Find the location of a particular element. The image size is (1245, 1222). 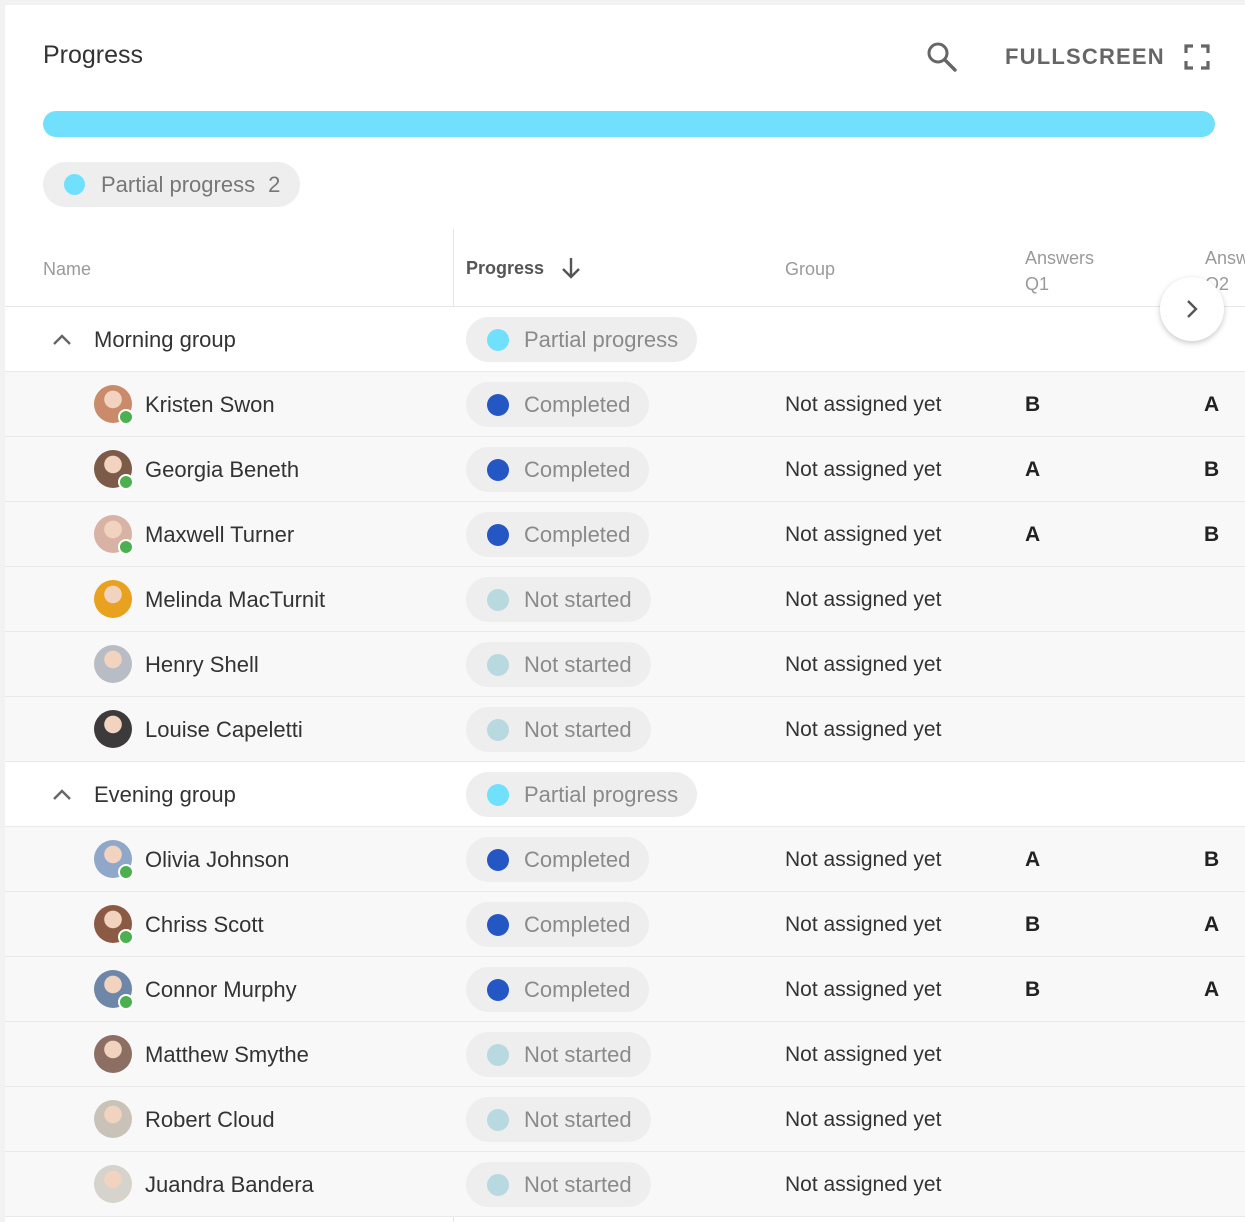

student-name: Robert Cloud is located at coordinates (210, 1119).